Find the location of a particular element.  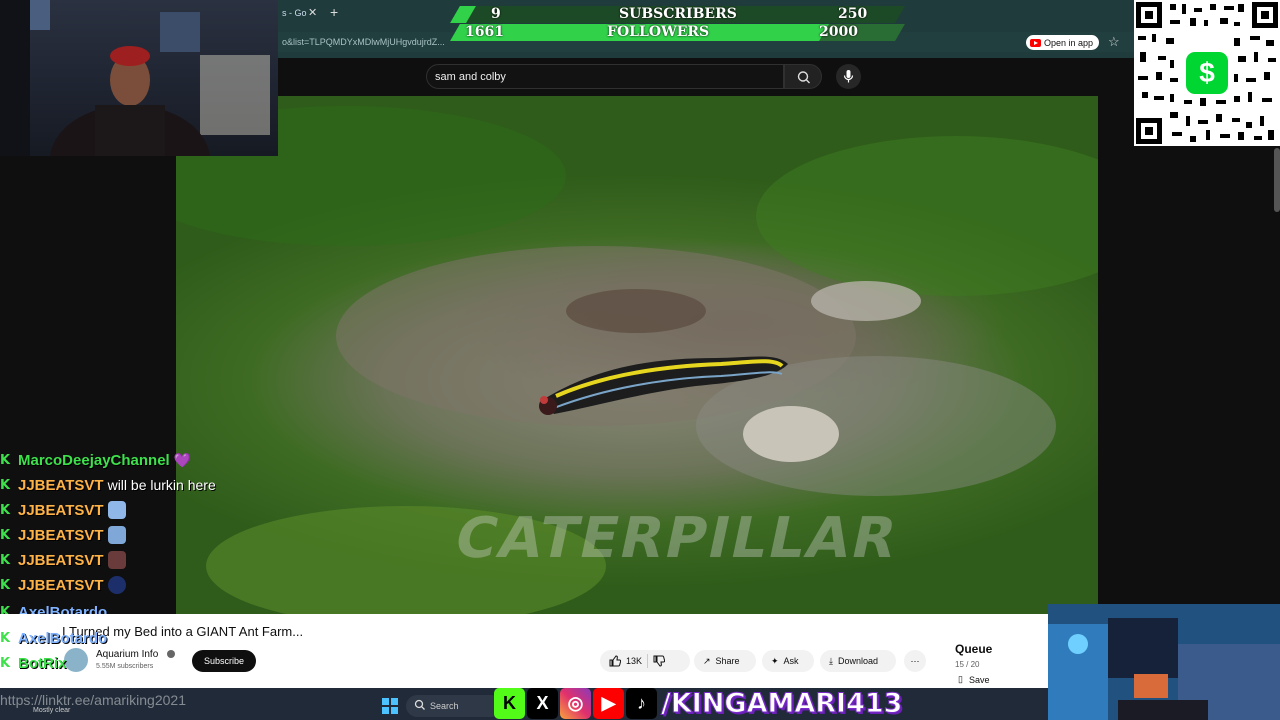

more-icon: ⋯ is located at coordinates (915, 660).